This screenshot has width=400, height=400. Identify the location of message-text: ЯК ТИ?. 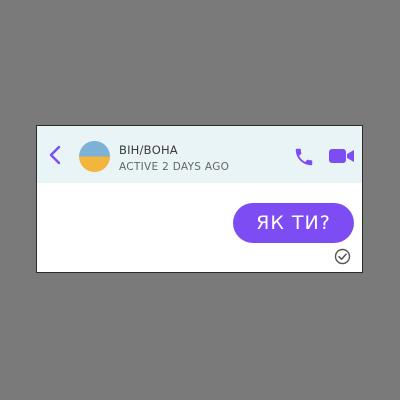
(293, 223).